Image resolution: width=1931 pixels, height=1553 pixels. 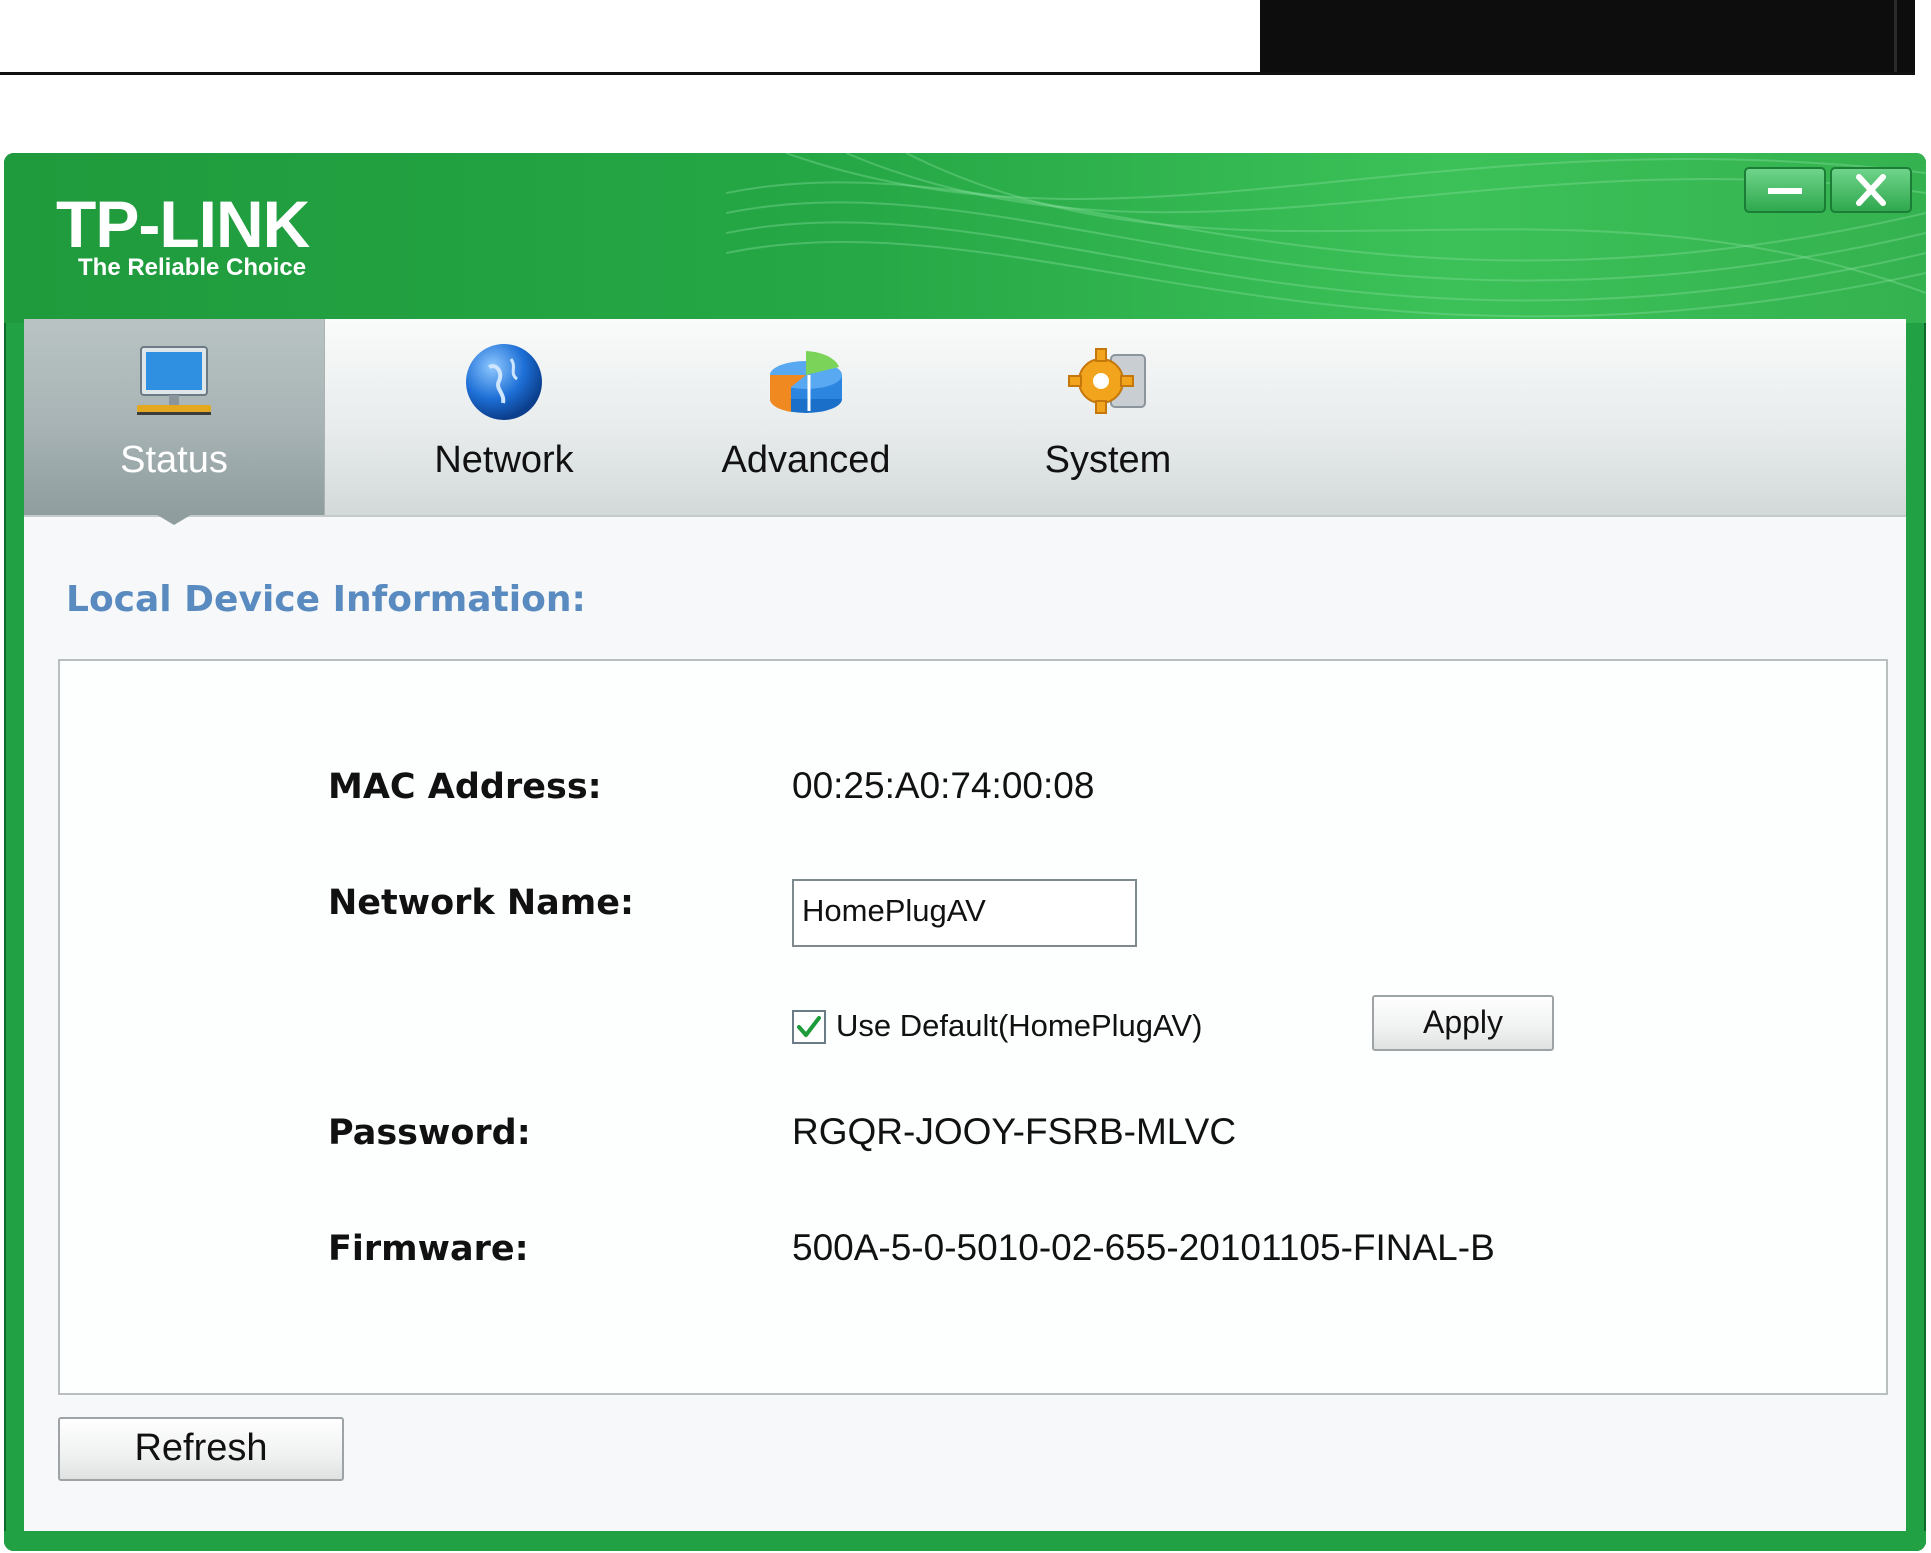 I want to click on minimize-button, so click(x=1785, y=190).